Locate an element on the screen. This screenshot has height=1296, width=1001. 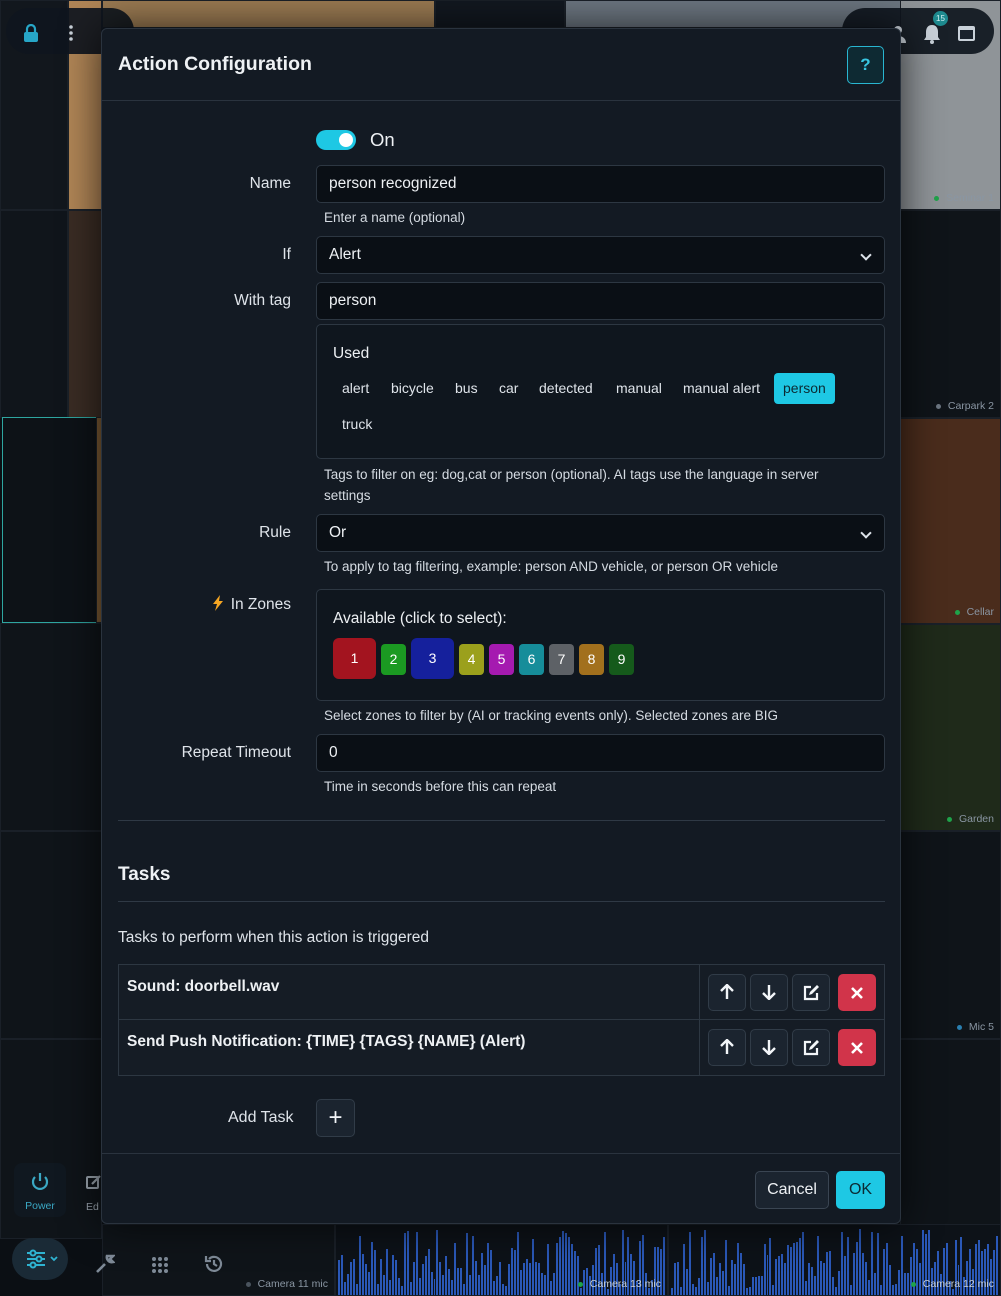
cancel-button: Cancel is located at coordinates (792, 1190).